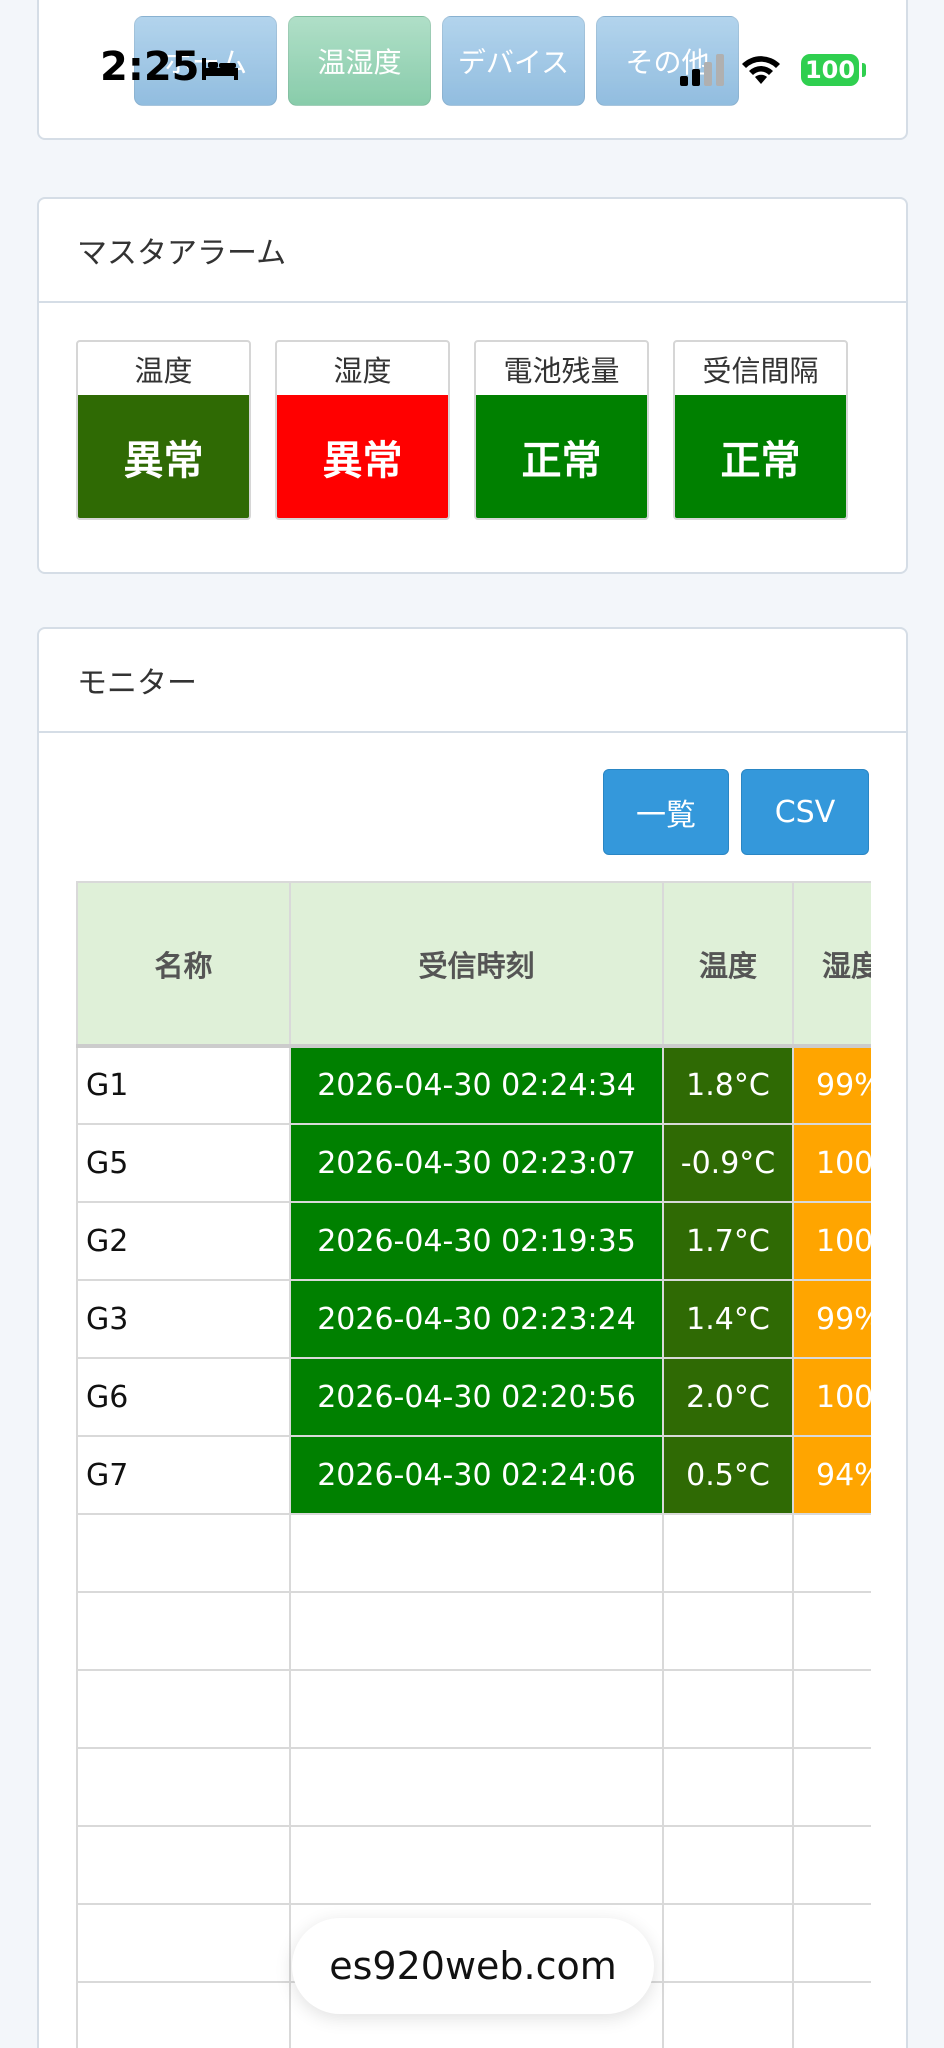 The image size is (944, 2048). I want to click on alarm-label: 温度, so click(163, 370).